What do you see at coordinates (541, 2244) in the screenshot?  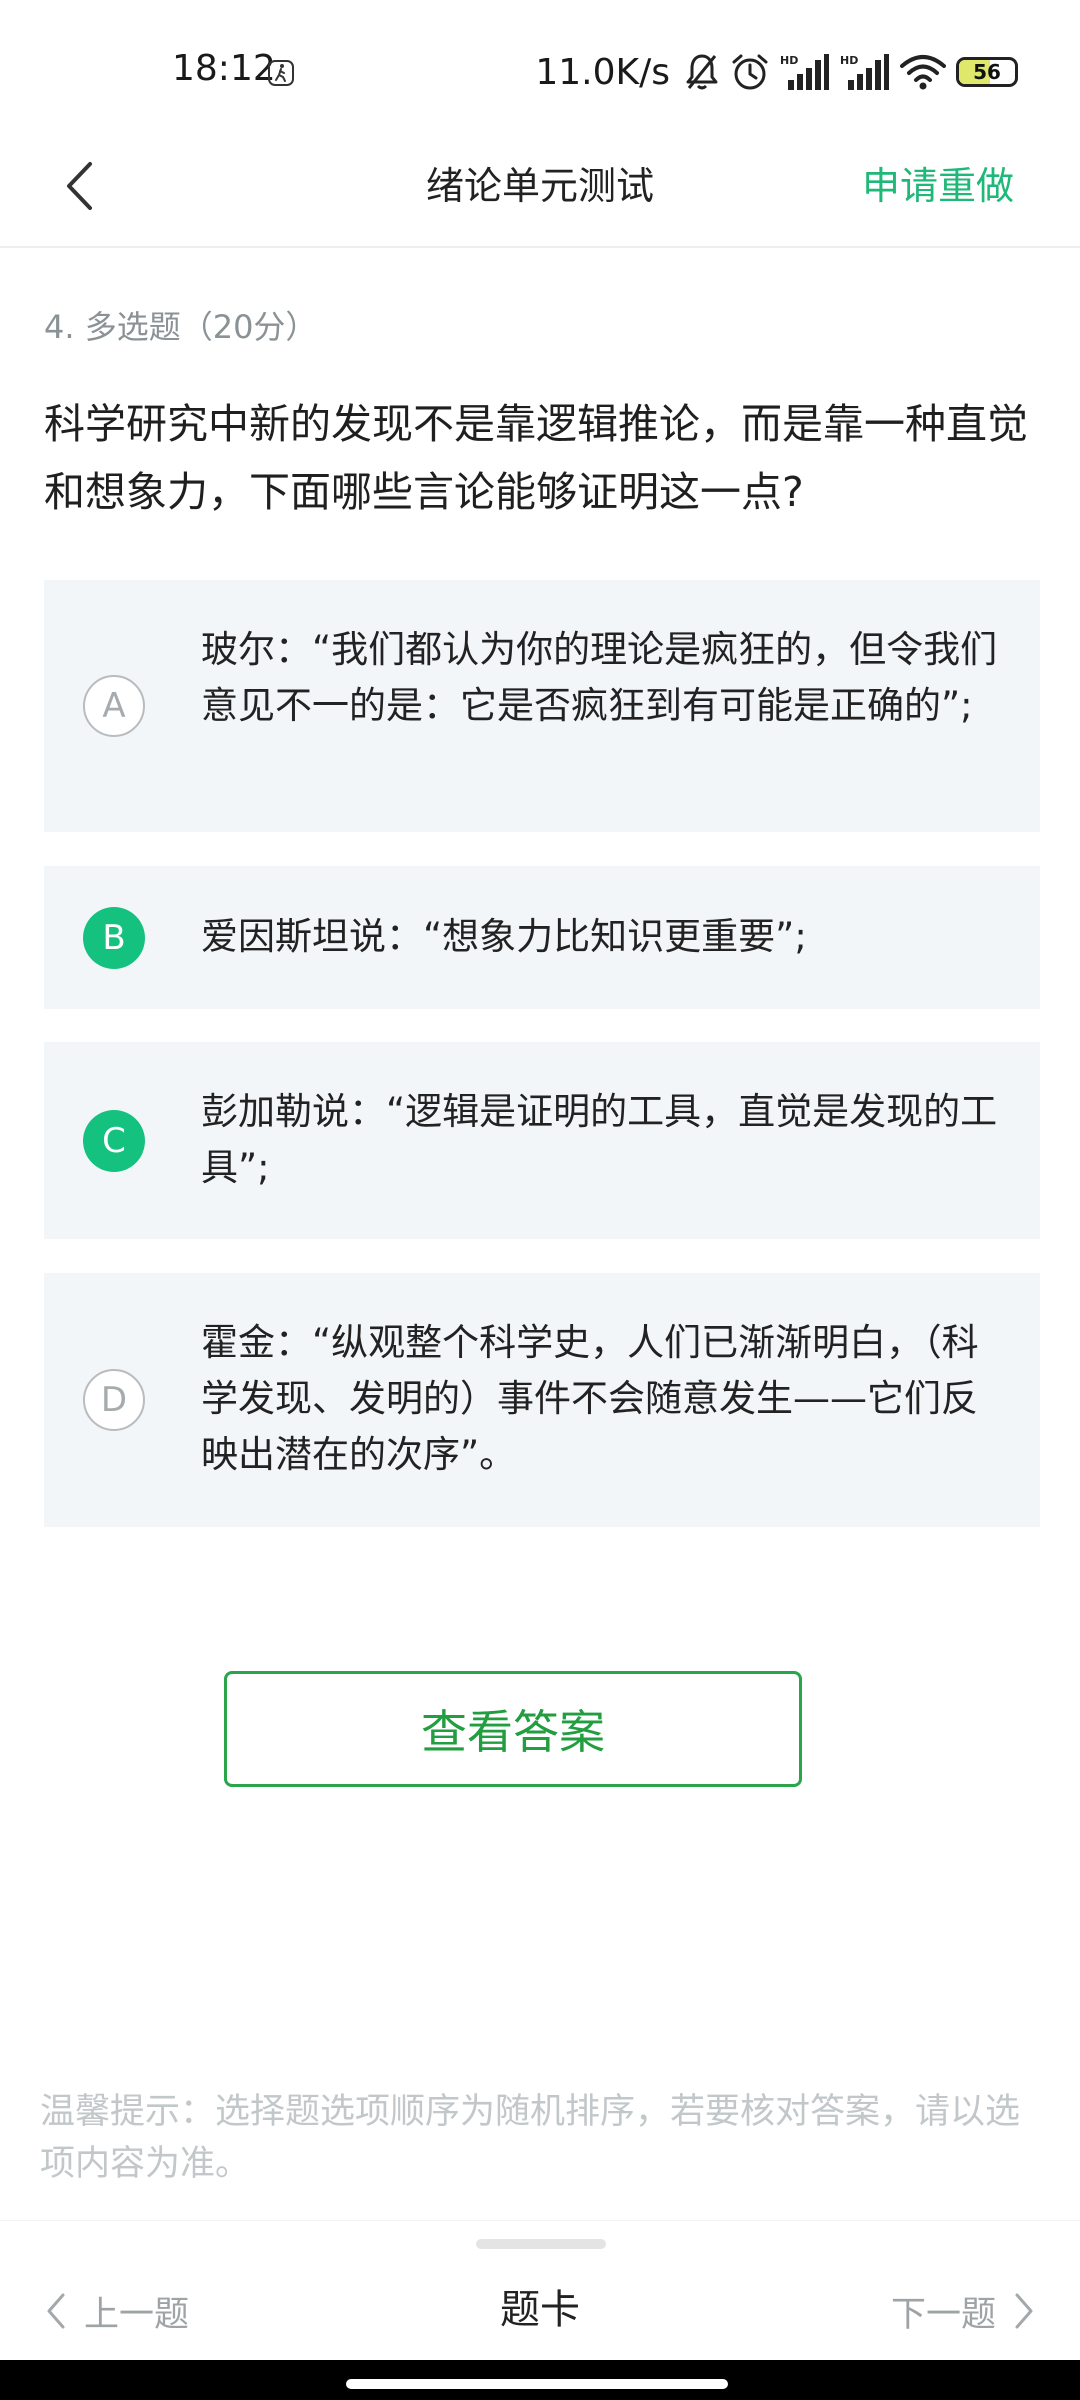 I see `drag-handle` at bounding box center [541, 2244].